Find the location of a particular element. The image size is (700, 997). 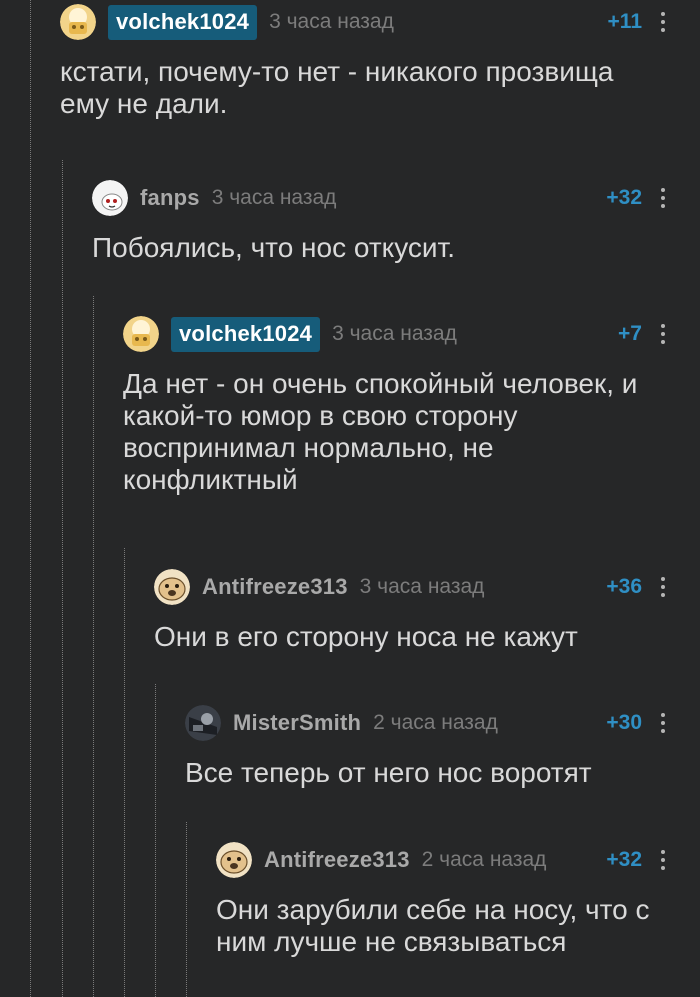

comment-rating: +30 is located at coordinates (624, 722).